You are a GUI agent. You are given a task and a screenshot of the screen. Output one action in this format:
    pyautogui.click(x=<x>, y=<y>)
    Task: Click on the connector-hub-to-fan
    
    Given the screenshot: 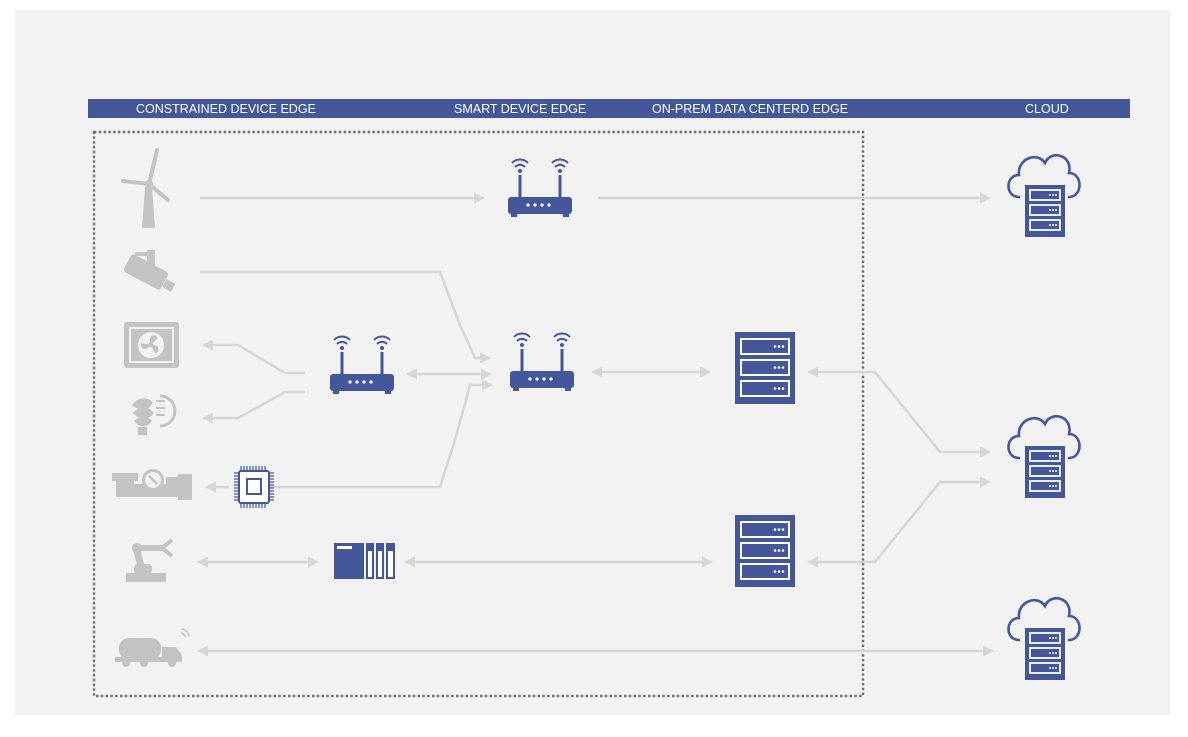 What is the action you would take?
    pyautogui.click(x=253, y=357)
    